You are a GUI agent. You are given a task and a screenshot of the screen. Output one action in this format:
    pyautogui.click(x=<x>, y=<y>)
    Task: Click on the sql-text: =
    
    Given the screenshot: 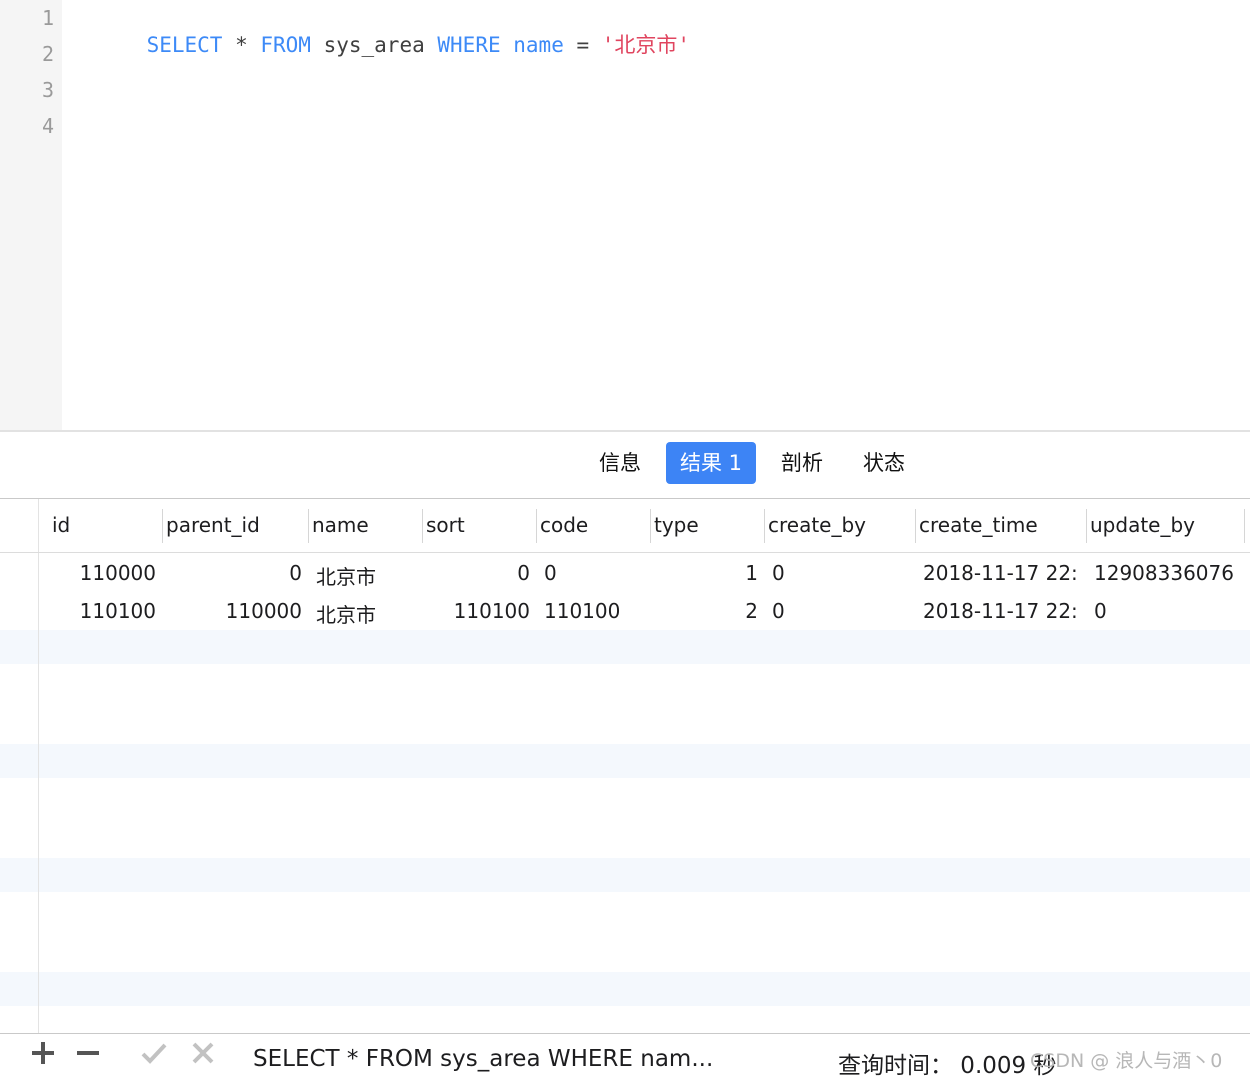 What is the action you would take?
    pyautogui.click(x=582, y=45)
    